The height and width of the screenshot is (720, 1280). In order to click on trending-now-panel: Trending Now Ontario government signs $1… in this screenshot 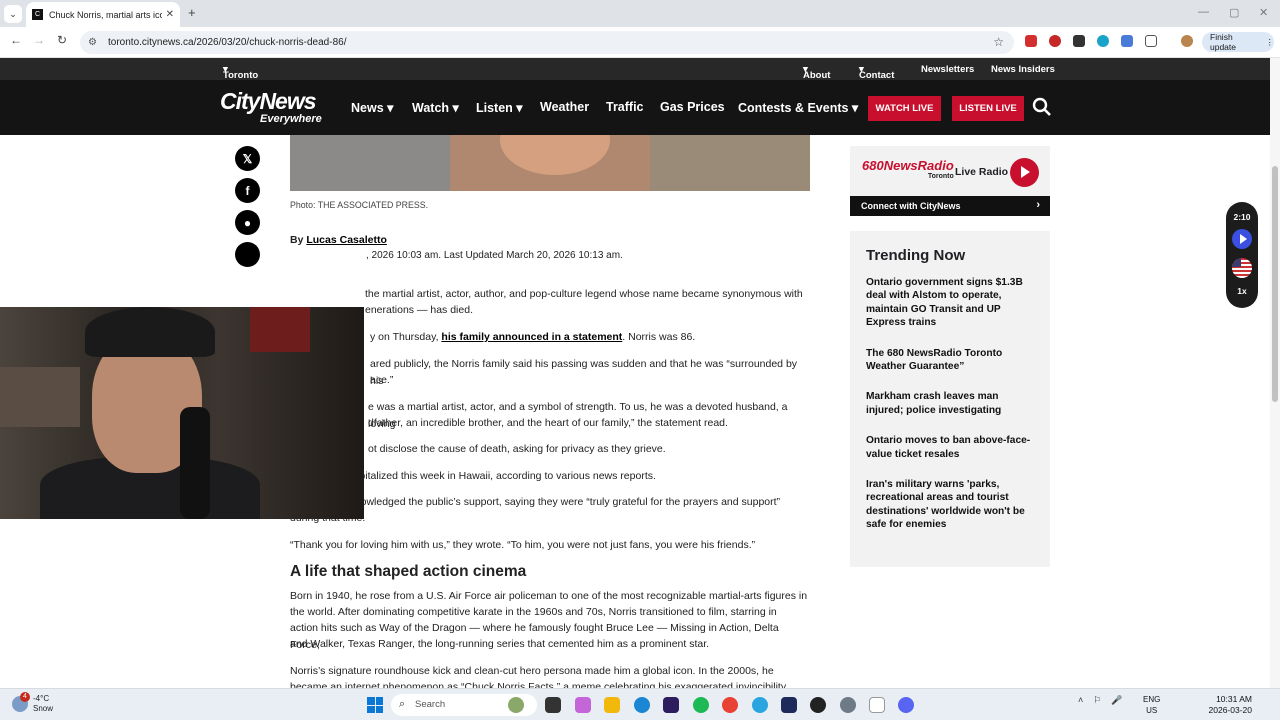, I will do `click(950, 399)`.